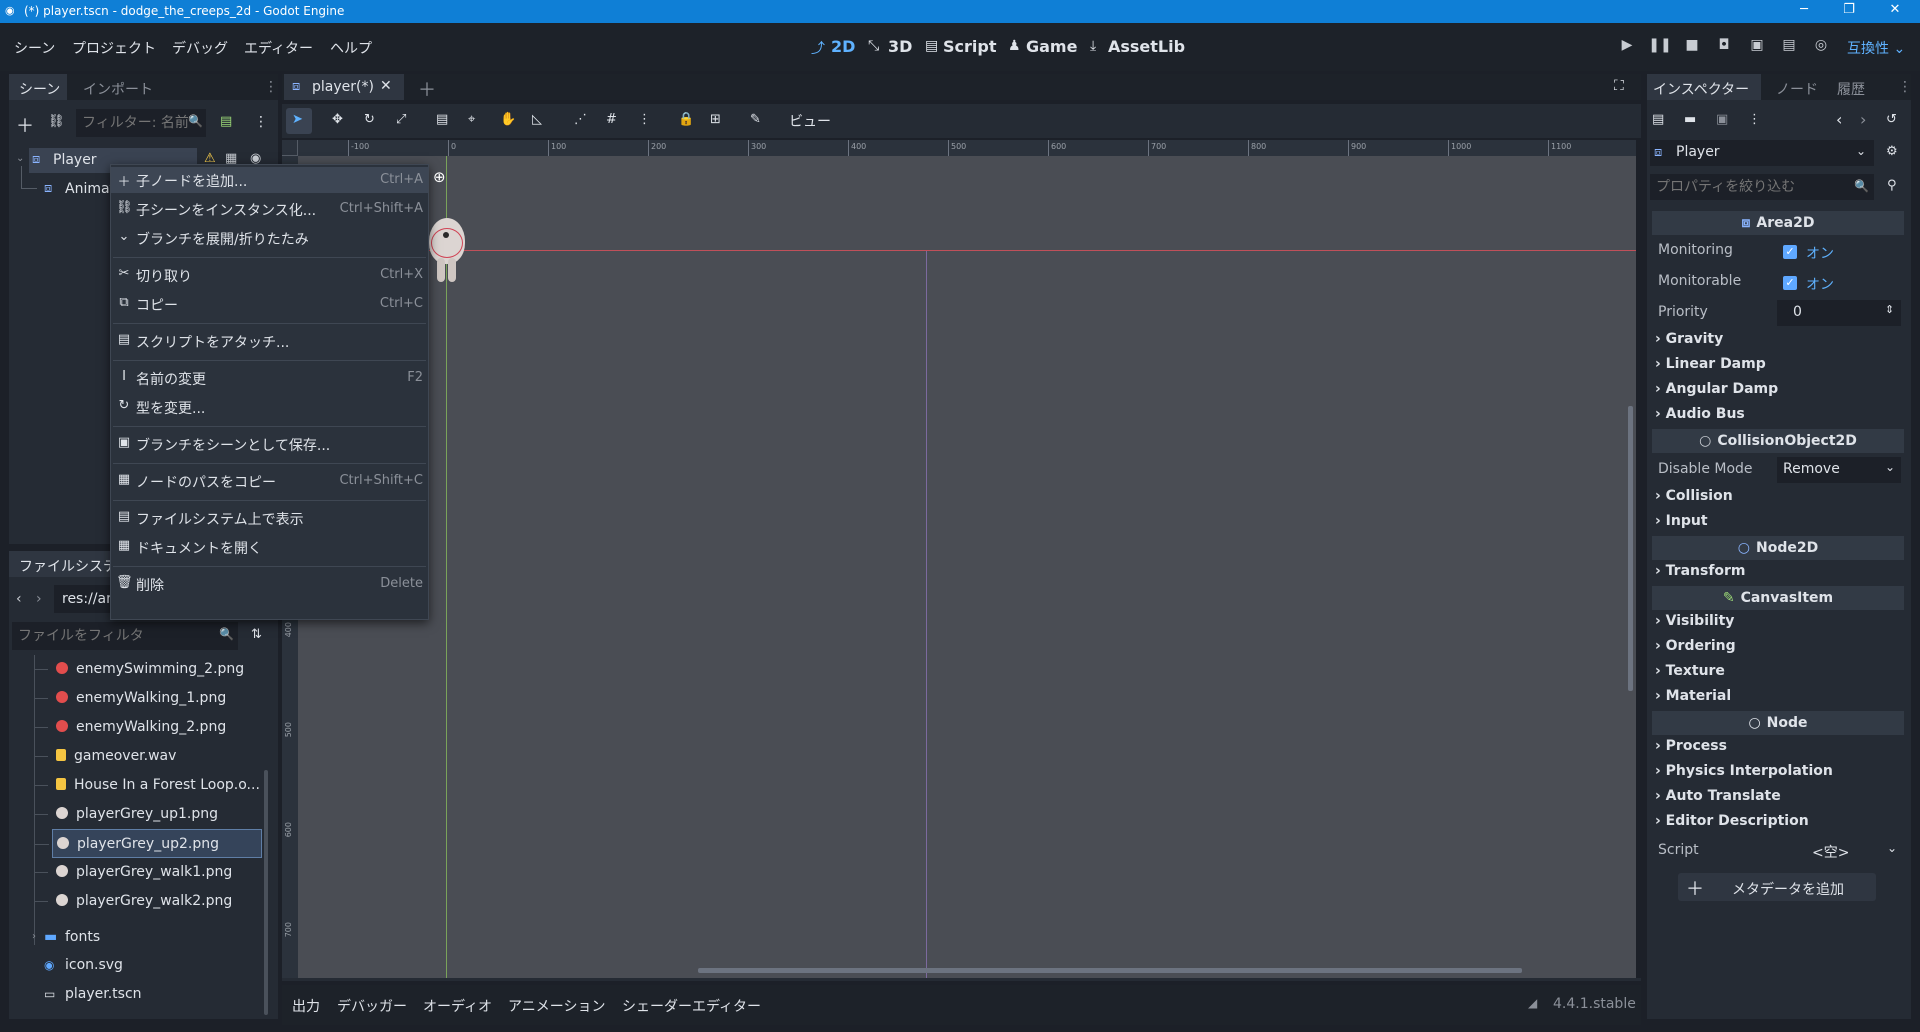  What do you see at coordinates (1690, 119) in the screenshot?
I see `load-resource-icon: ▬` at bounding box center [1690, 119].